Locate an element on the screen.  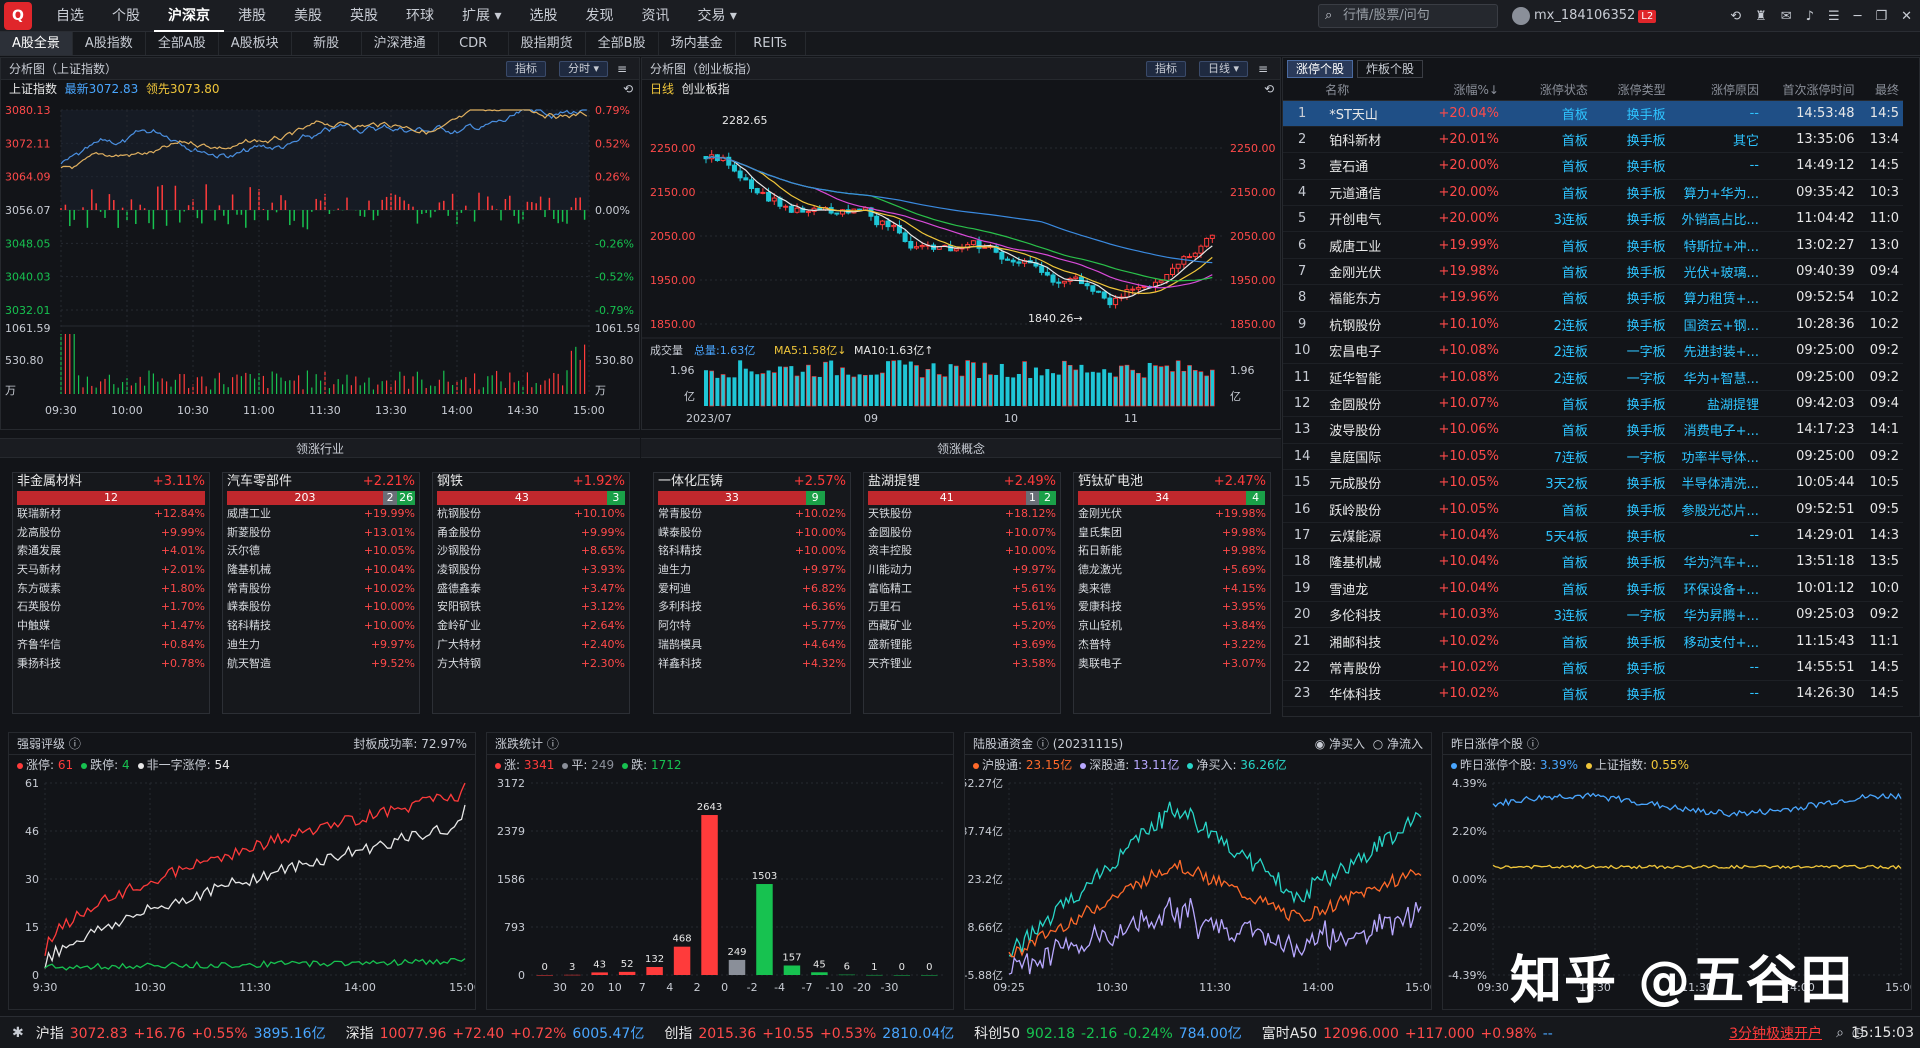
reset-icon: ⟲ is located at coordinates (628, 89).